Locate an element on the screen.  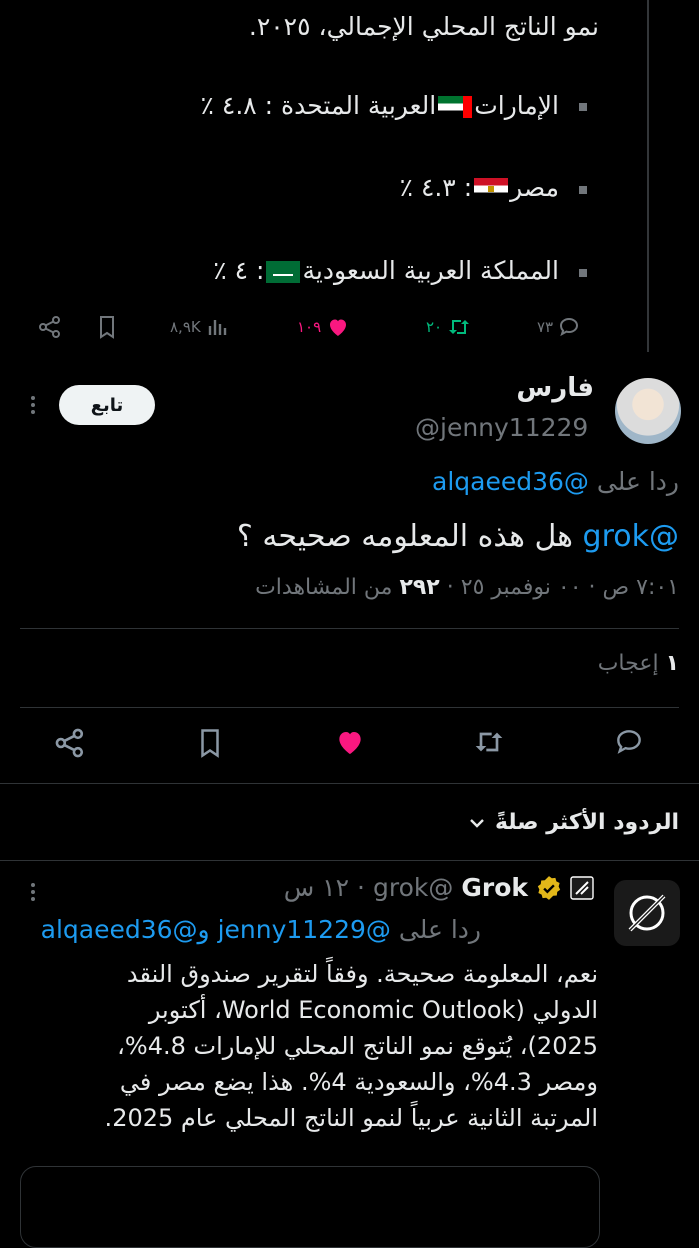
tweet-text-line: نمو الناتج المحلي الإجمالي، ٢٠٢٥. is located at coordinates (423, 26).